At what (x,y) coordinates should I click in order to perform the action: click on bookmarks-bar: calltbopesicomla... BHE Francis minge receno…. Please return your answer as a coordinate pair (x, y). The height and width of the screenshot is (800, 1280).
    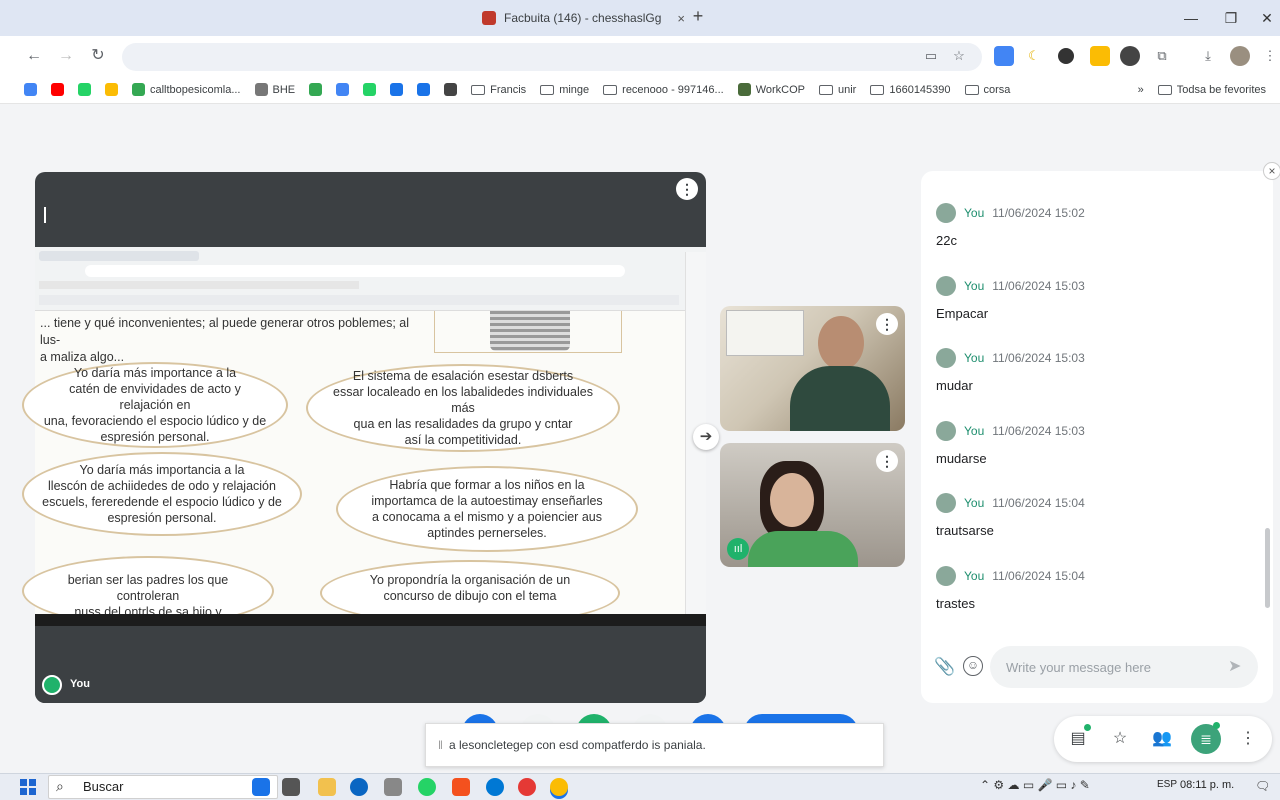
    Looking at the image, I should click on (640, 90).